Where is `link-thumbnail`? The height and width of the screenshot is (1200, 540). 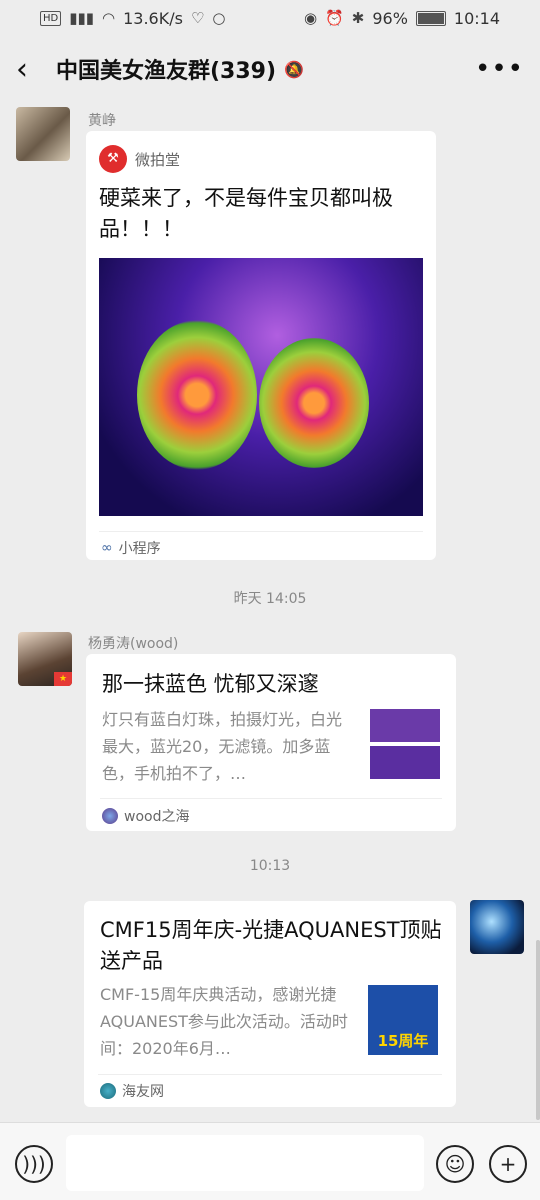
link-thumbnail is located at coordinates (405, 744).